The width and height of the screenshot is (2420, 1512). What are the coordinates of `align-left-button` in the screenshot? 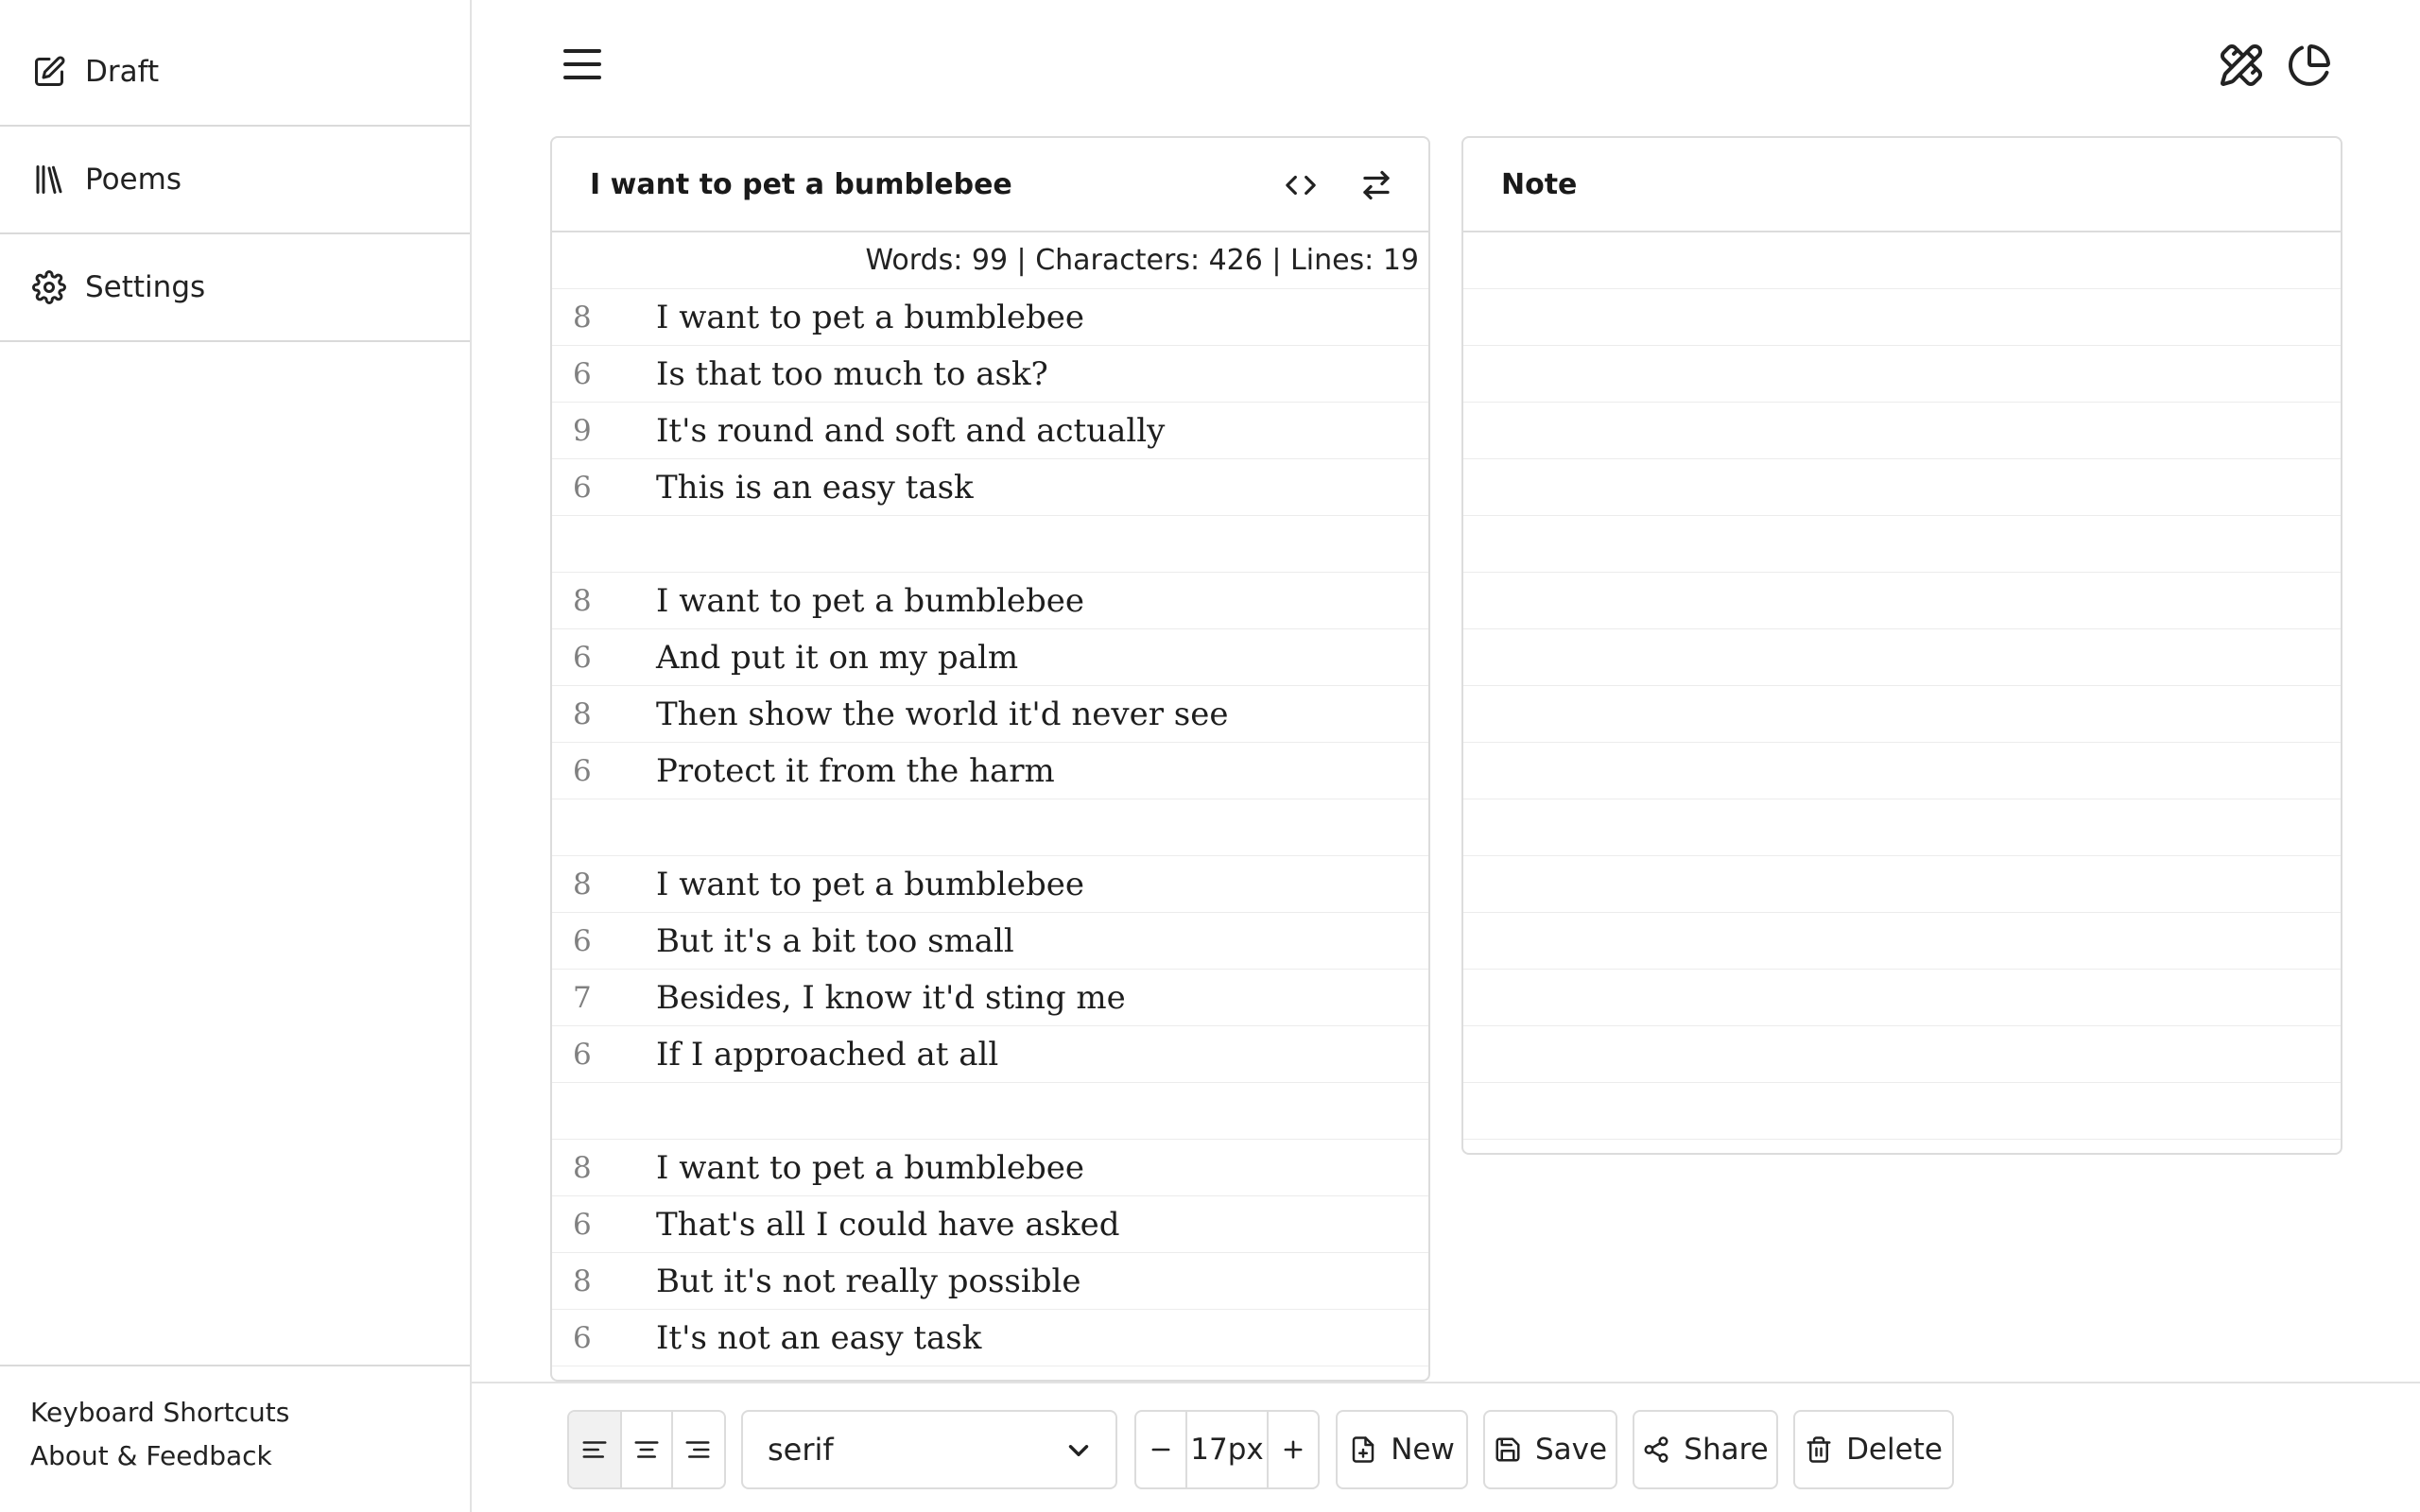 It's located at (594, 1449).